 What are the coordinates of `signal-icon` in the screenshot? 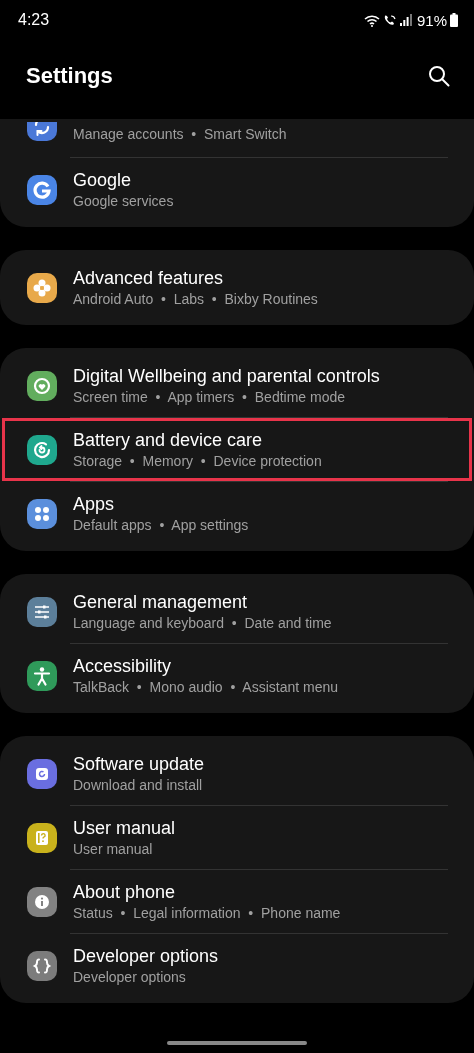 It's located at (405, 20).